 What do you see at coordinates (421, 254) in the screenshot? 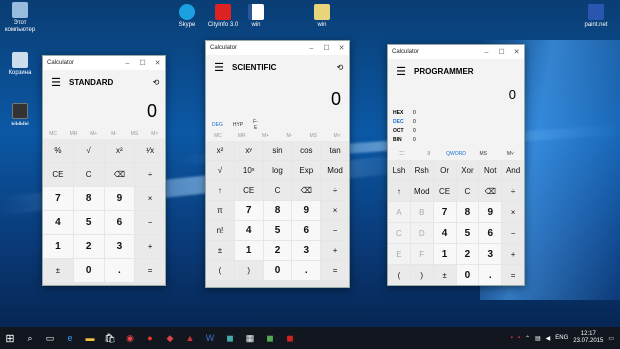
I see `key-button: F` at bounding box center [421, 254].